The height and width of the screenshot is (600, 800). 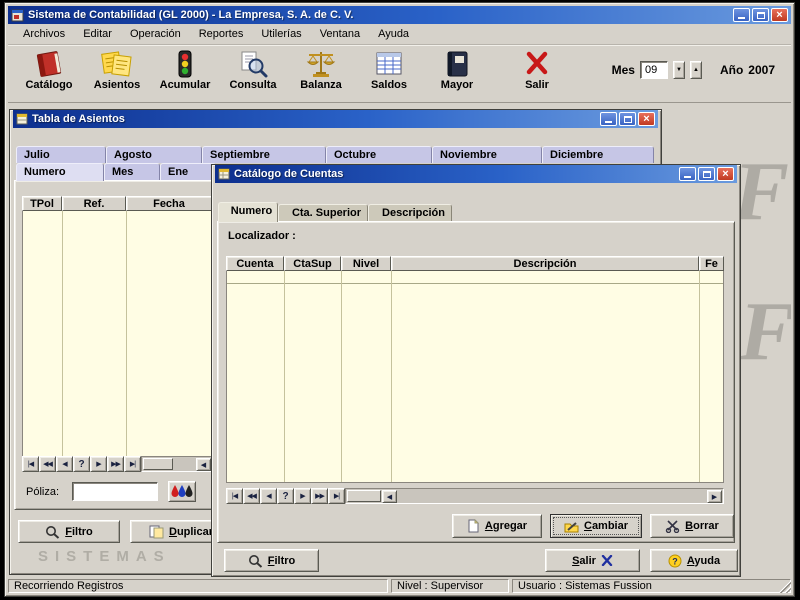 What do you see at coordinates (623, 70) in the screenshot?
I see `mes-label: Mes` at bounding box center [623, 70].